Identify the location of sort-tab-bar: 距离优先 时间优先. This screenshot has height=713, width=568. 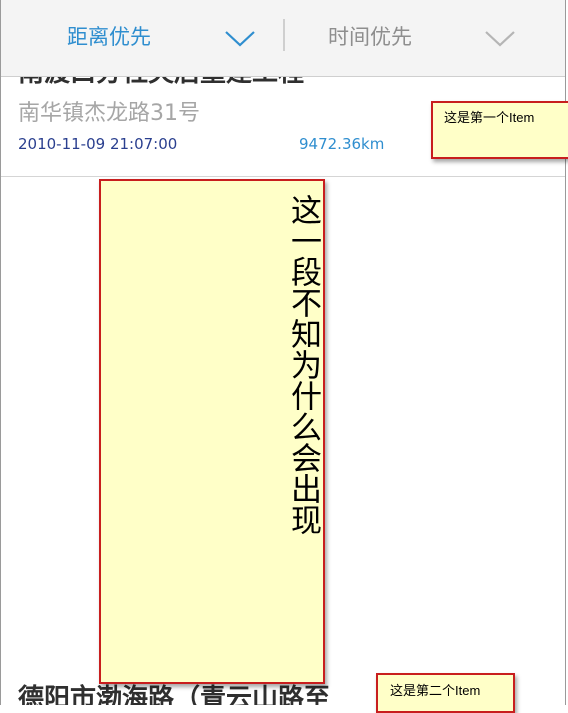
(283, 38).